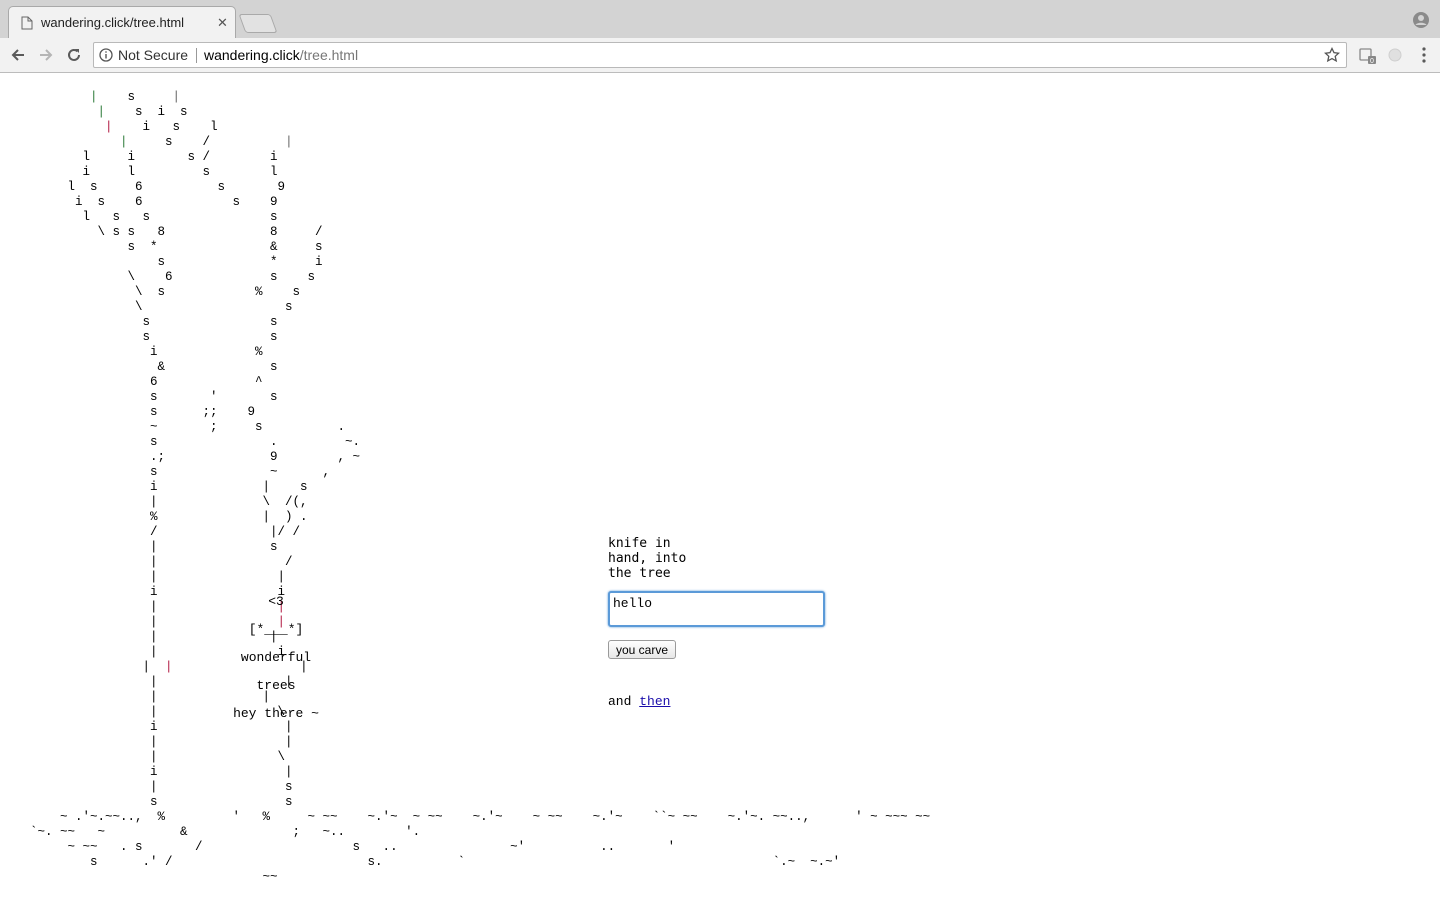  I want to click on you-carve-button: you carve, so click(642, 649).